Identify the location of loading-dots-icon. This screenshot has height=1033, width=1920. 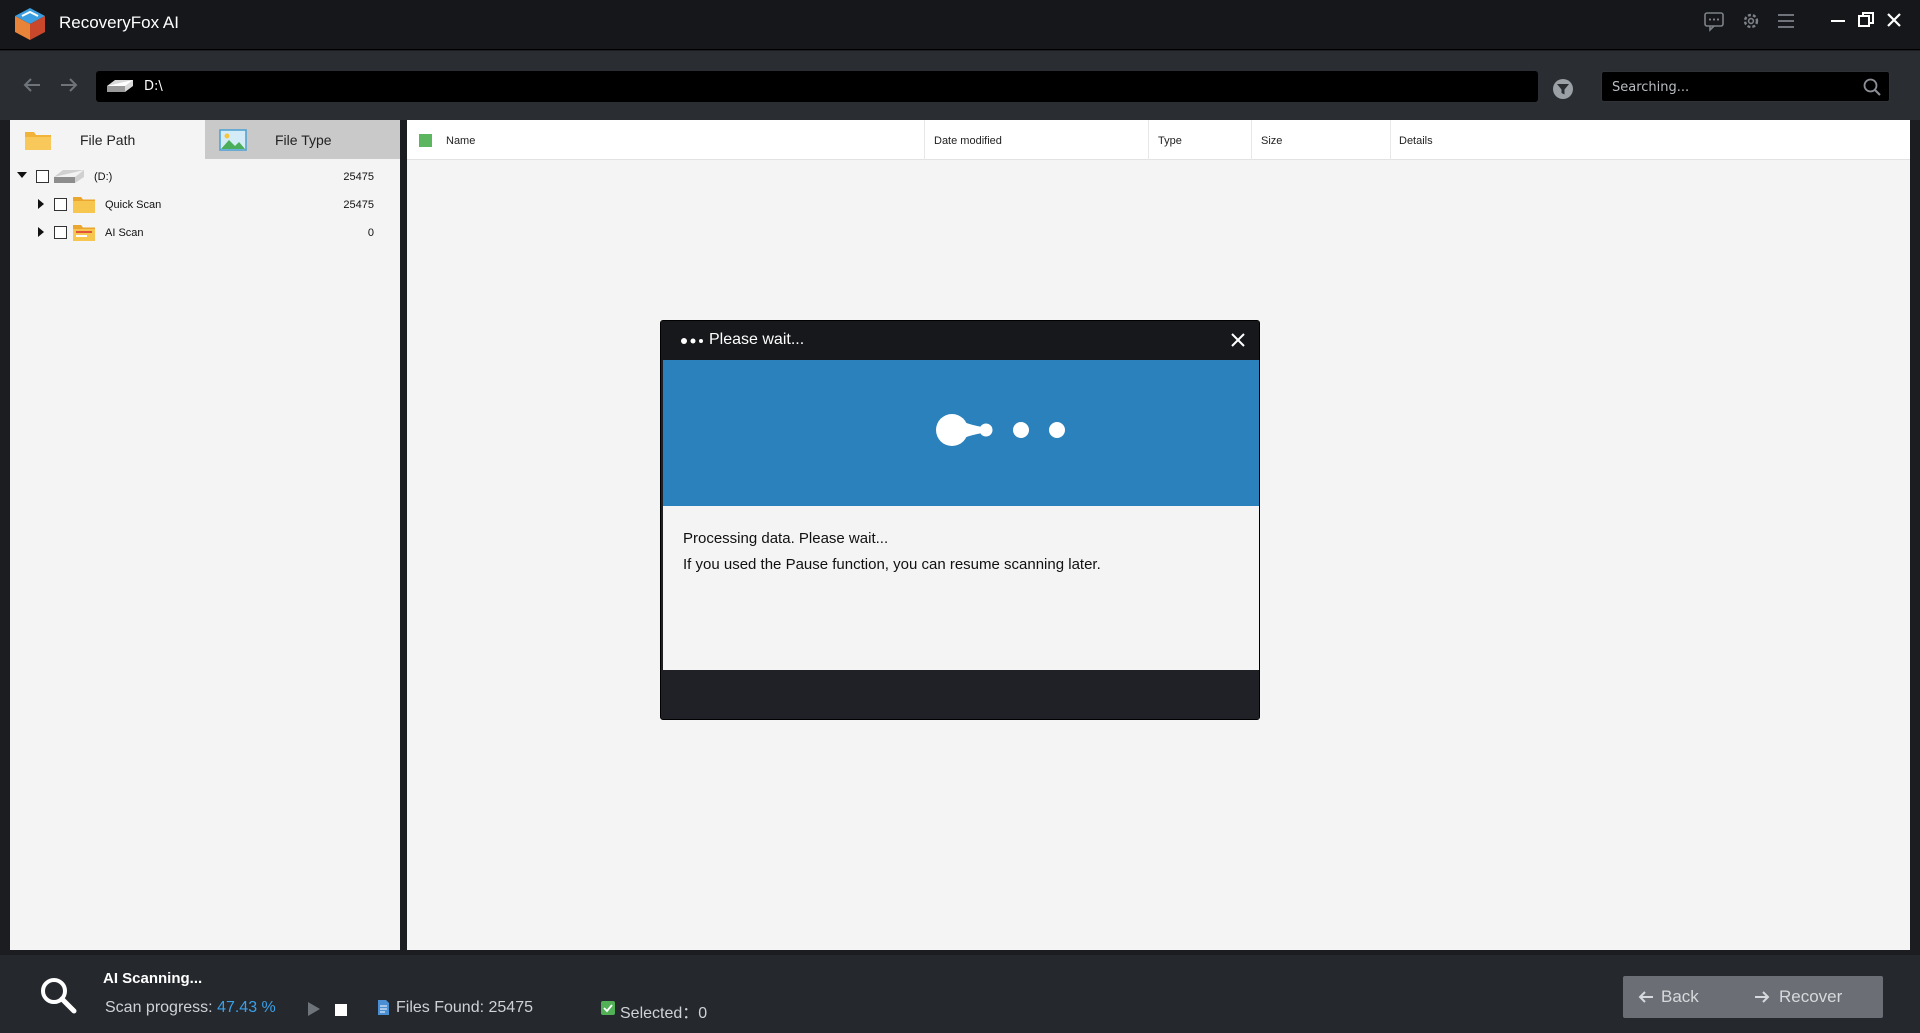
(692, 341).